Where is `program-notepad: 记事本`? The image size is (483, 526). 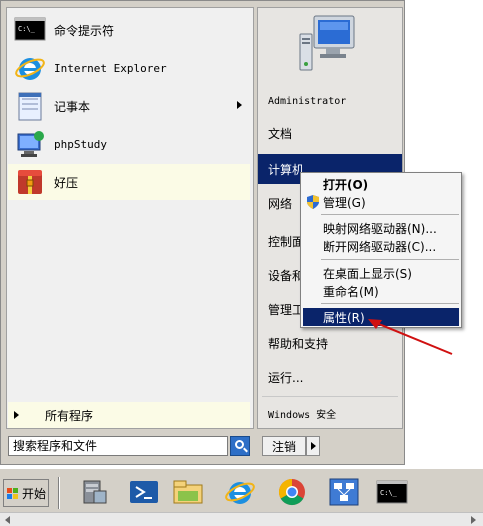
program-notepad: 记事本 is located at coordinates (129, 106).